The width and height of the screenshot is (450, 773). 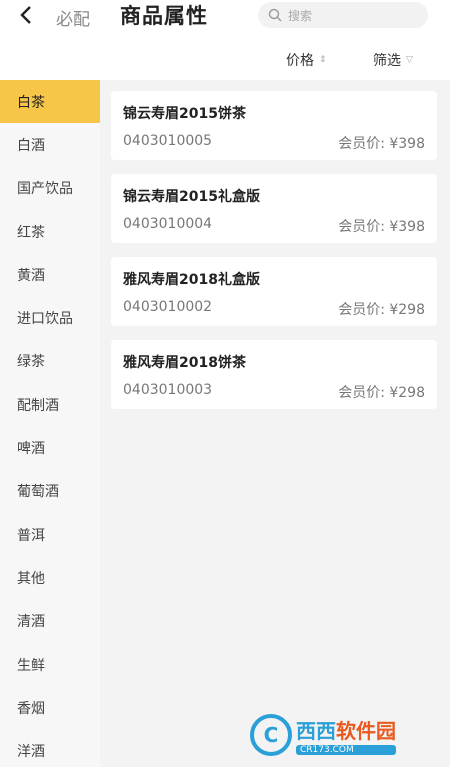 I want to click on product-code: 0403010005, so click(x=168, y=141).